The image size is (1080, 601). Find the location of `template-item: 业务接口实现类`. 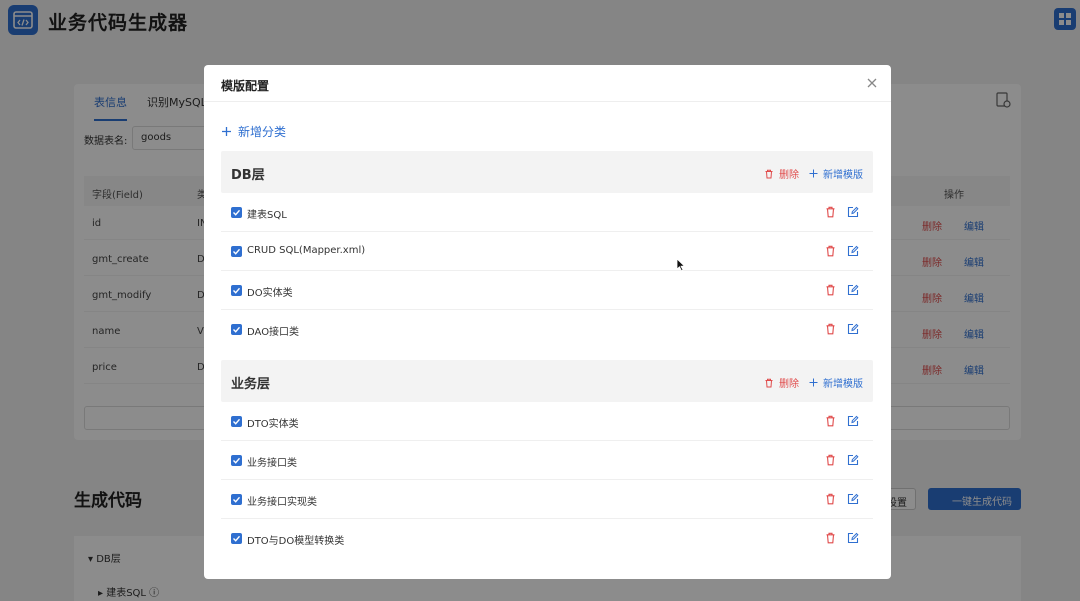

template-item: 业务接口实现类 is located at coordinates (547, 499).